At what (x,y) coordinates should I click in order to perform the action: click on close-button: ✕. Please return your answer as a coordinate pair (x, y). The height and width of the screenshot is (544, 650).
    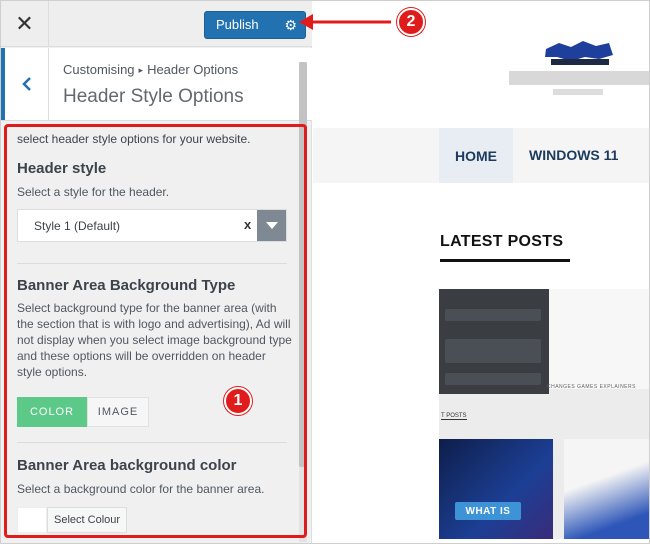
    Looking at the image, I should click on (25, 24).